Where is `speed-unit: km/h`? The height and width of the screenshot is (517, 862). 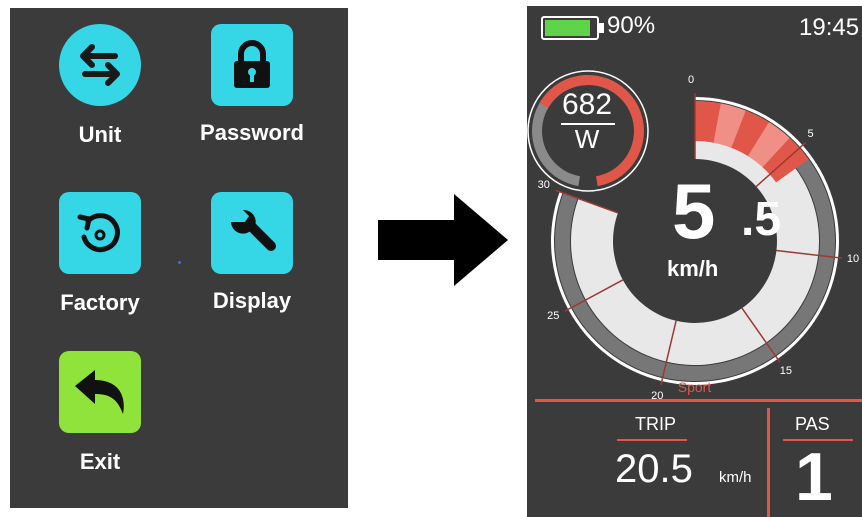 speed-unit: km/h is located at coordinates (693, 268).